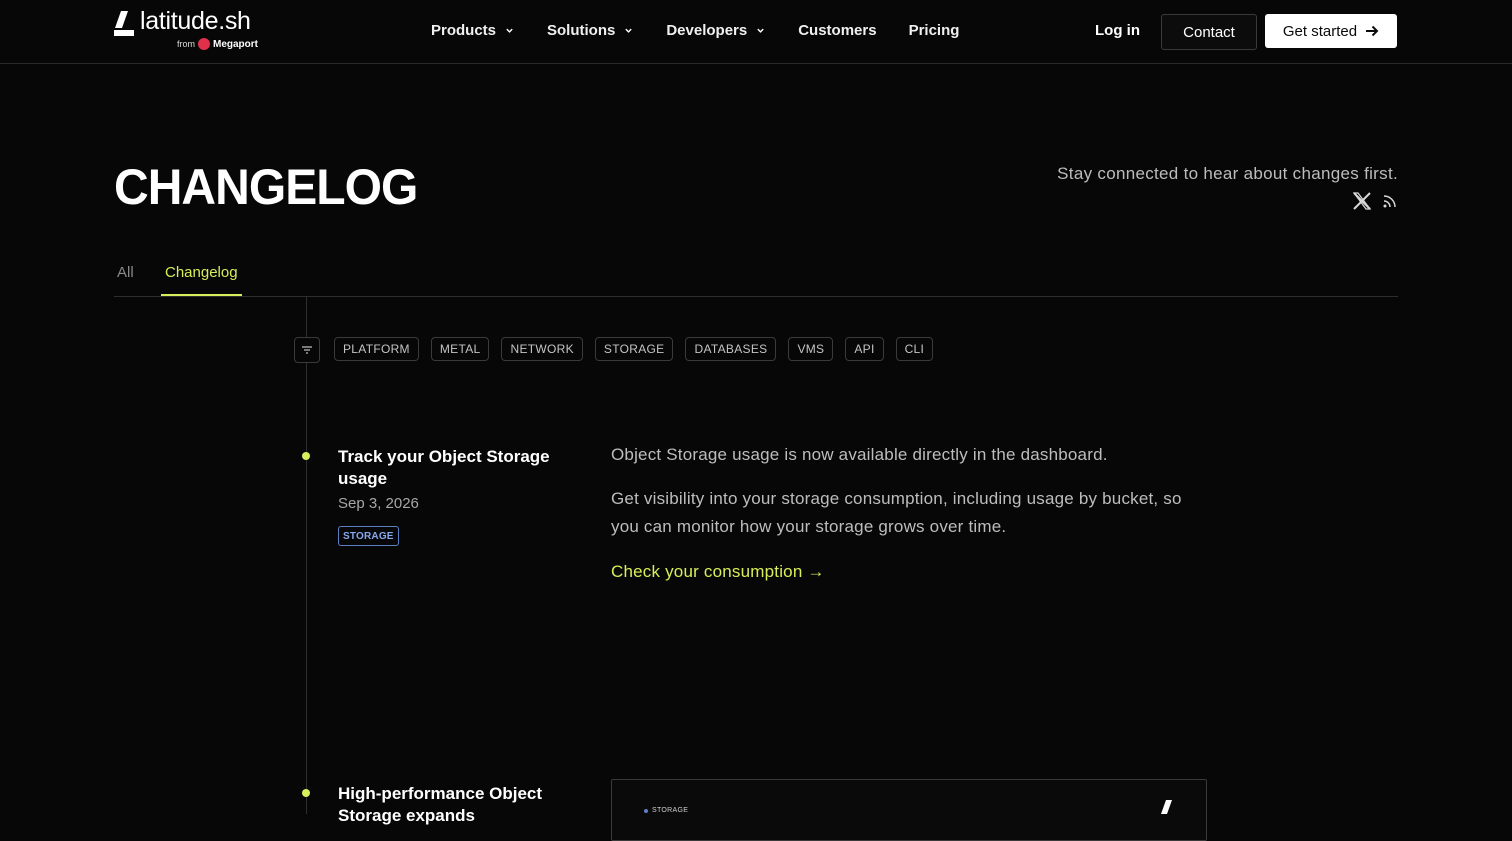 The height and width of the screenshot is (841, 1512). What do you see at coordinates (756, 280) in the screenshot?
I see `changelog-tabs: All Changelog` at bounding box center [756, 280].